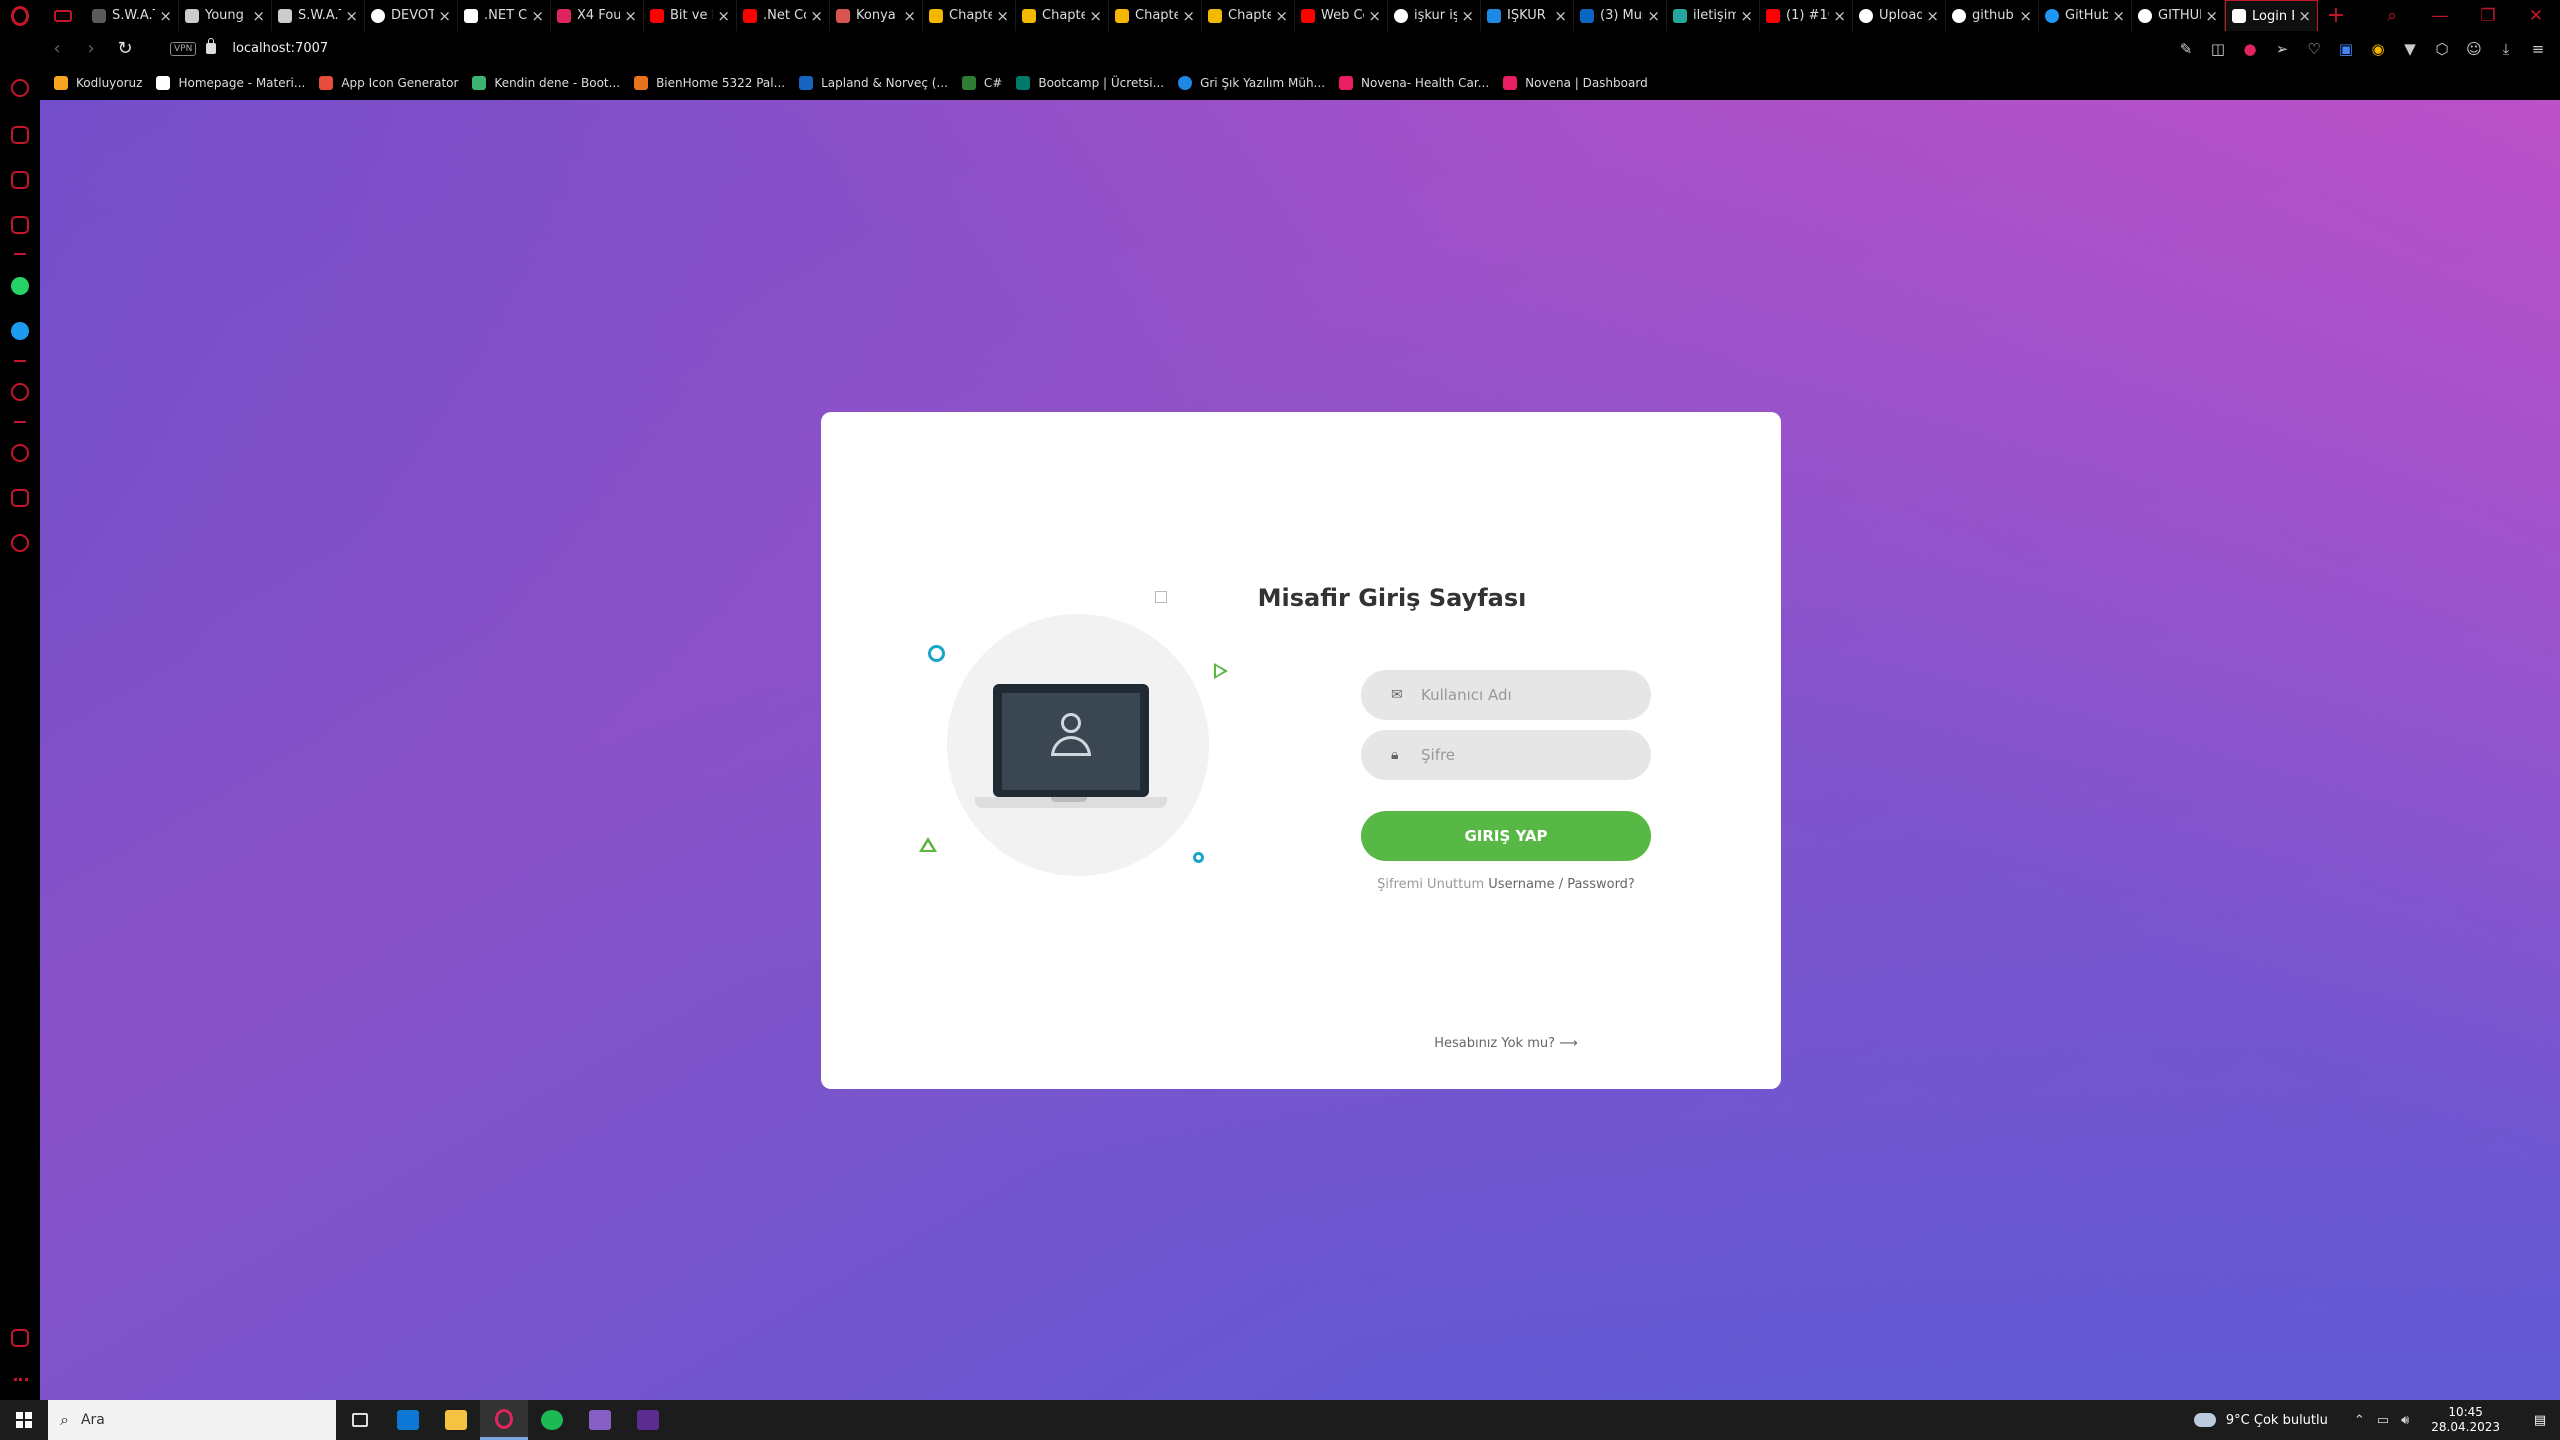 The height and width of the screenshot is (1440, 2560). Describe the element at coordinates (1992, 15) in the screenshot. I see `browser-tab: github ×` at that location.